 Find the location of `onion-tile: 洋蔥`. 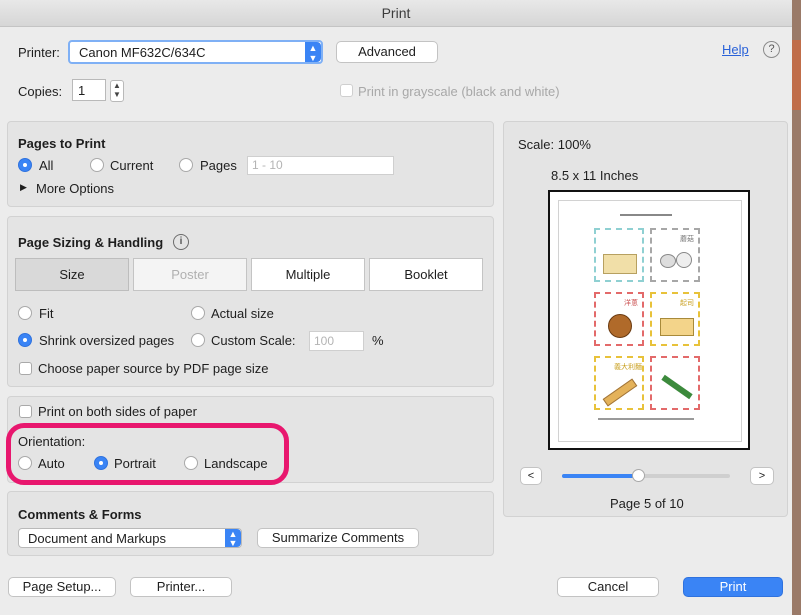

onion-tile: 洋蔥 is located at coordinates (619, 319).